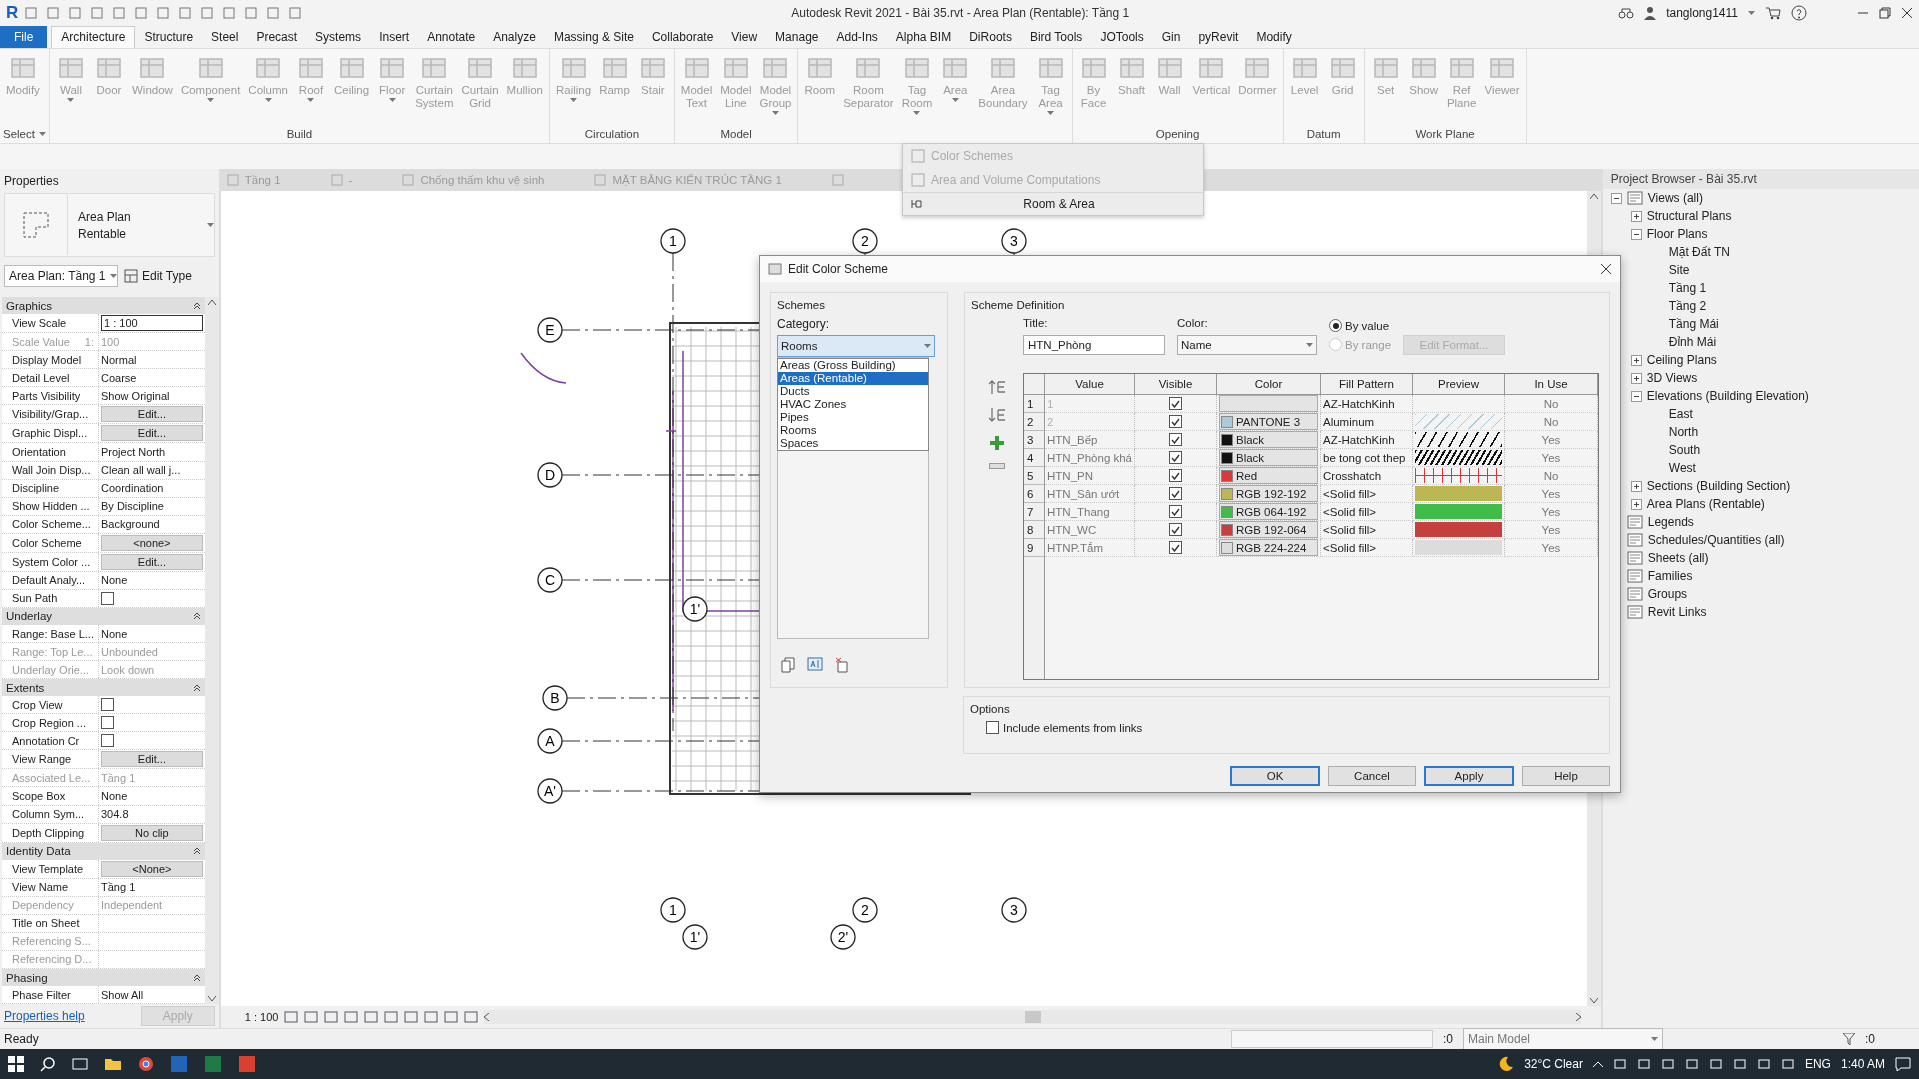 The image size is (1919, 1079). What do you see at coordinates (80, 1064) in the screenshot?
I see `task-view-icon` at bounding box center [80, 1064].